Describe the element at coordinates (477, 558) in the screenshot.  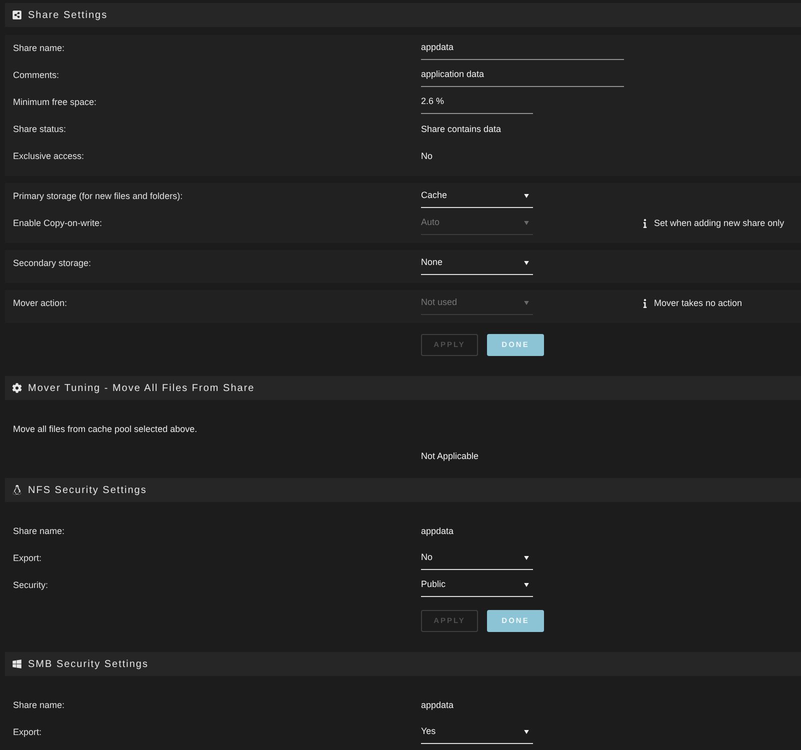
I see `dropdown-select: No` at that location.